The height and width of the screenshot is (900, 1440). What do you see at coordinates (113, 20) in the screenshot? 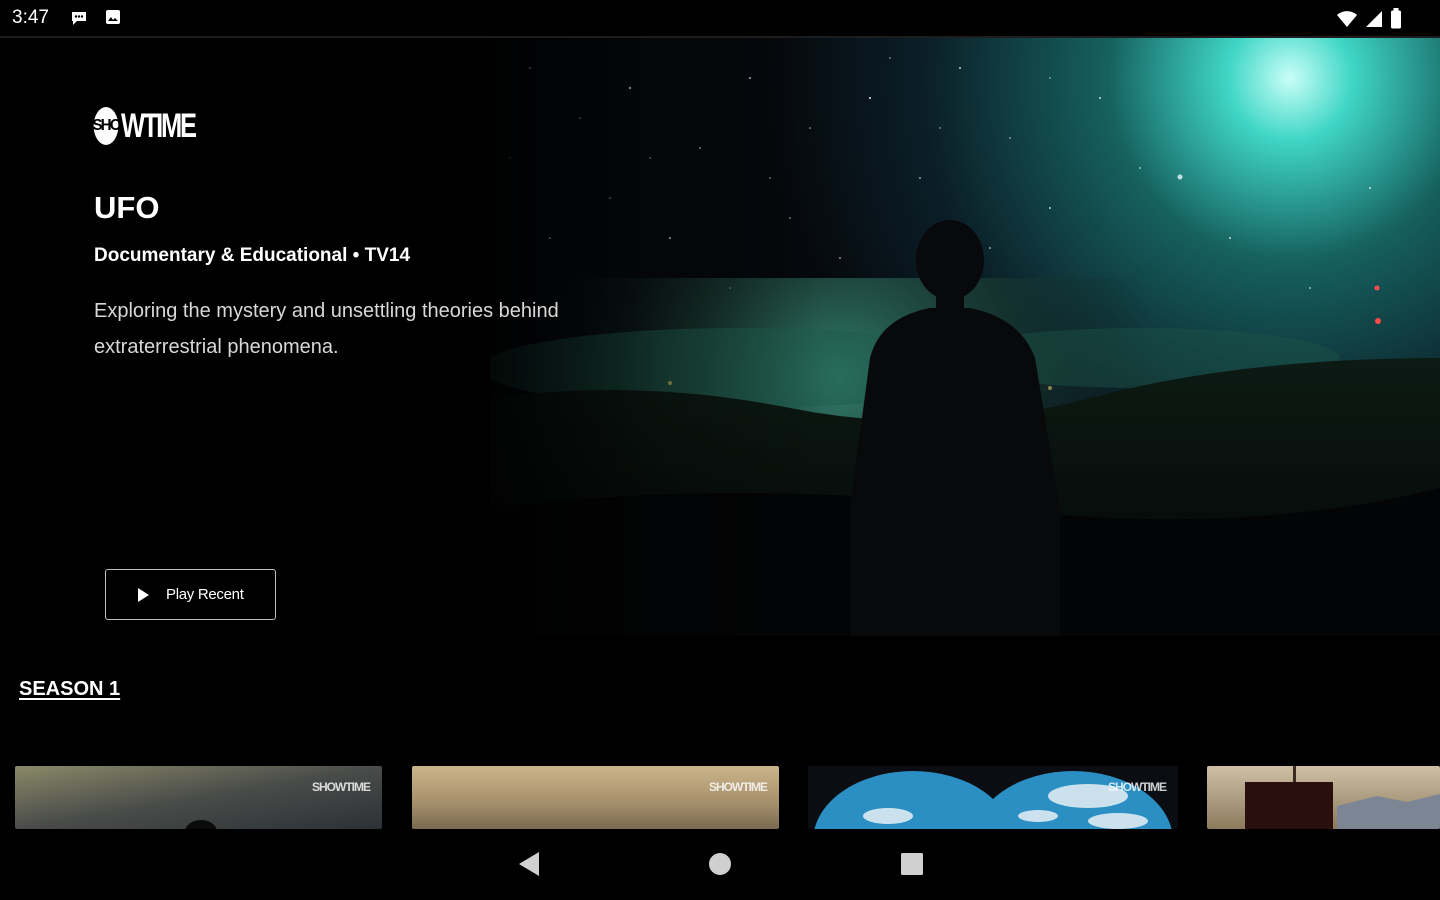
I see `photo-icon` at bounding box center [113, 20].